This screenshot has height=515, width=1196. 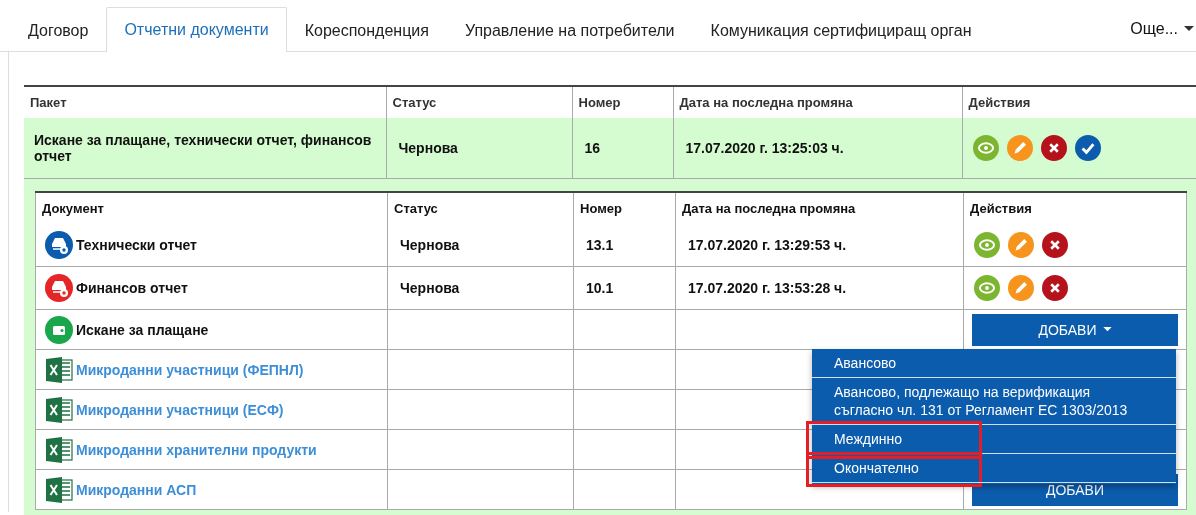 What do you see at coordinates (569, 30) in the screenshot?
I see `tab: Управление на потребители` at bounding box center [569, 30].